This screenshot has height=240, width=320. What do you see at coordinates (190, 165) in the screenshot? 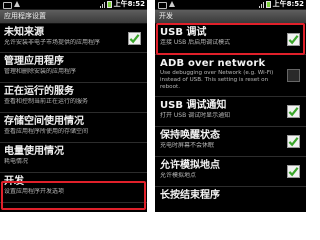
I see `setting-title: 允许模拟地点` at bounding box center [190, 165].